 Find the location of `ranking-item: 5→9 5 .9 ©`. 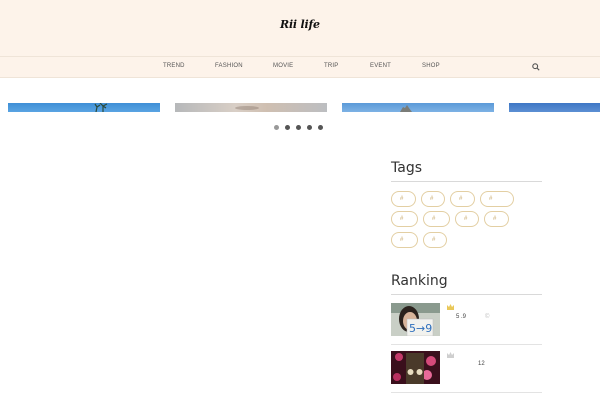

ranking-item: 5→9 5 .9 © is located at coordinates (466, 324).